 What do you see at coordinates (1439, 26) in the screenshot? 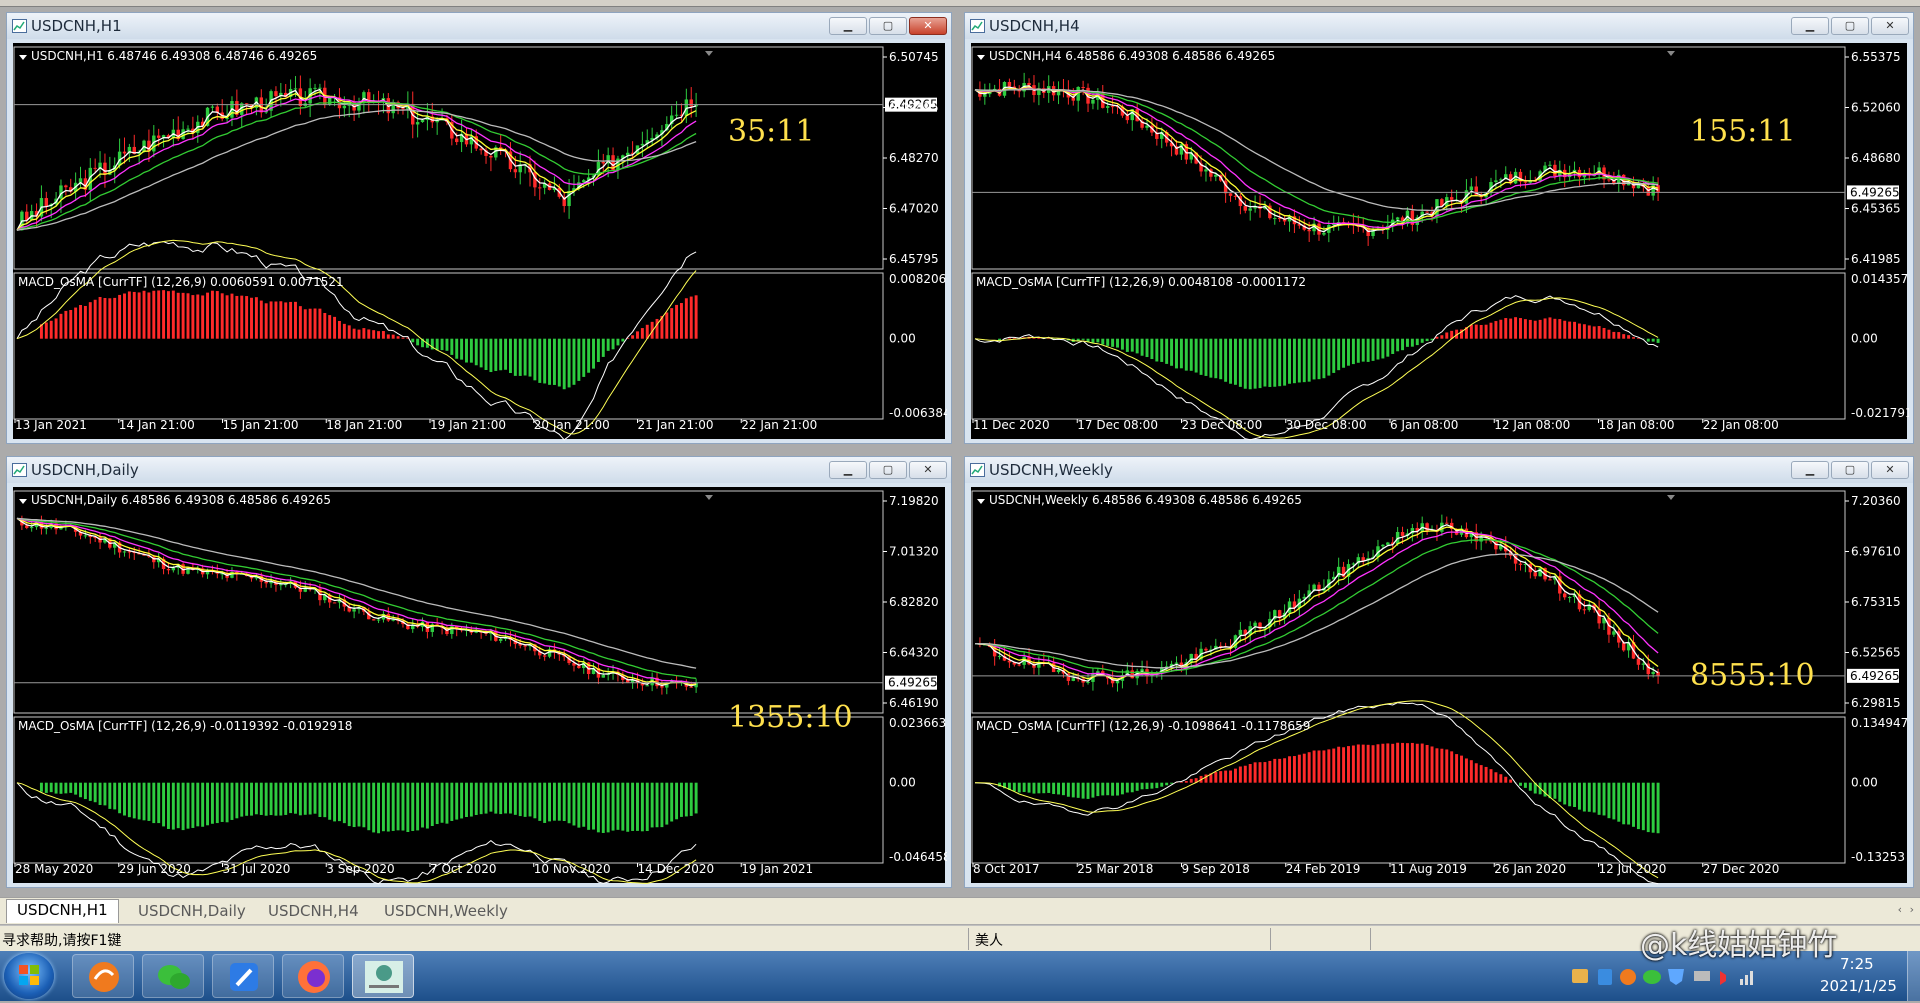
I see `window-titlebar: USDCNH,H4 ▁ ▢ ✕` at bounding box center [1439, 26].